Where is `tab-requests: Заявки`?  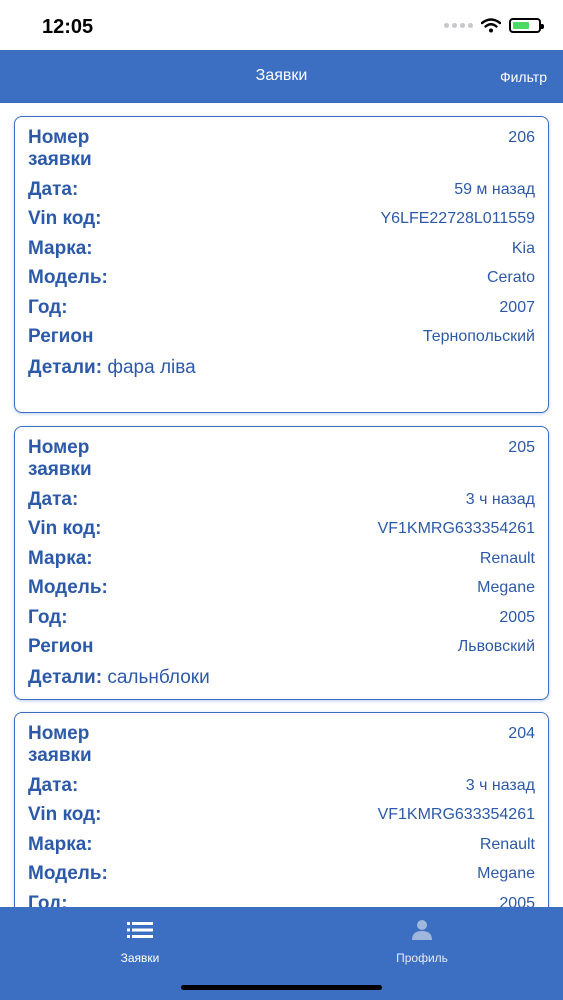
tab-requests: Заявки is located at coordinates (140, 942).